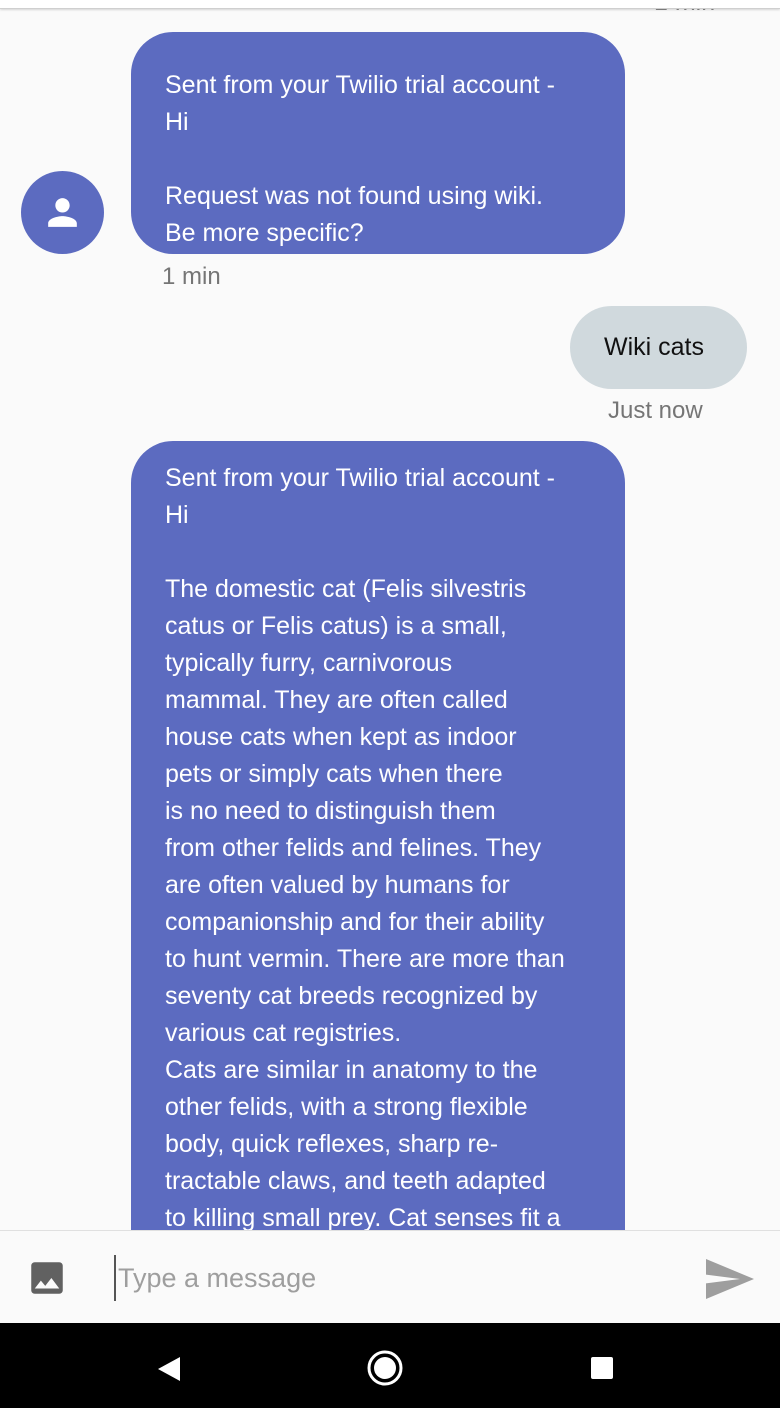 Image resolution: width=780 pixels, height=1408 pixels. I want to click on back-icon, so click(169, 1369).